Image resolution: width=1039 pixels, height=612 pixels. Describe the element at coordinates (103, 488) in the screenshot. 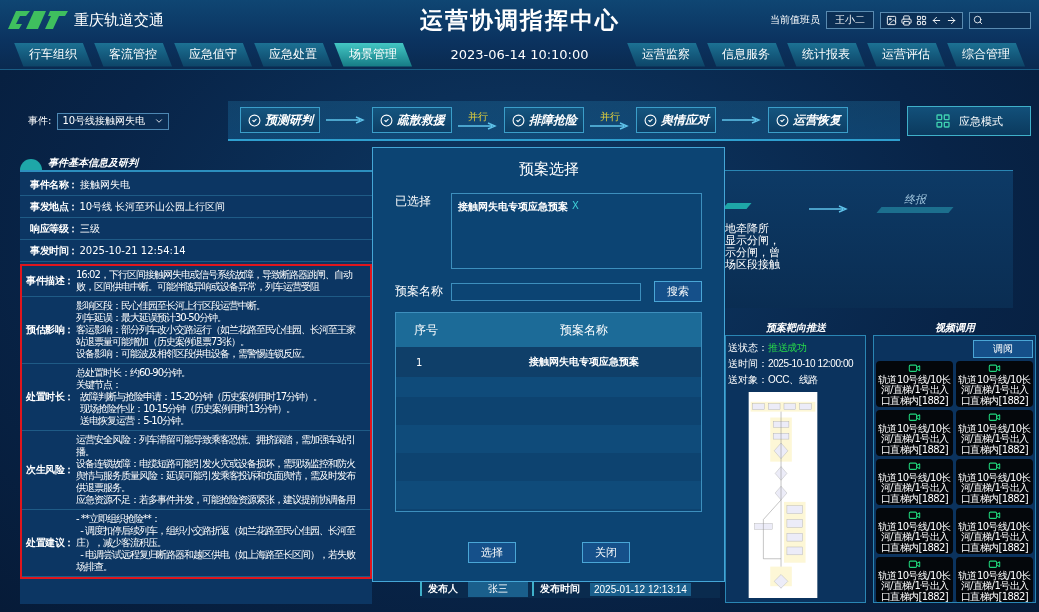

I see `analysis-text: 供退票服务。` at that location.